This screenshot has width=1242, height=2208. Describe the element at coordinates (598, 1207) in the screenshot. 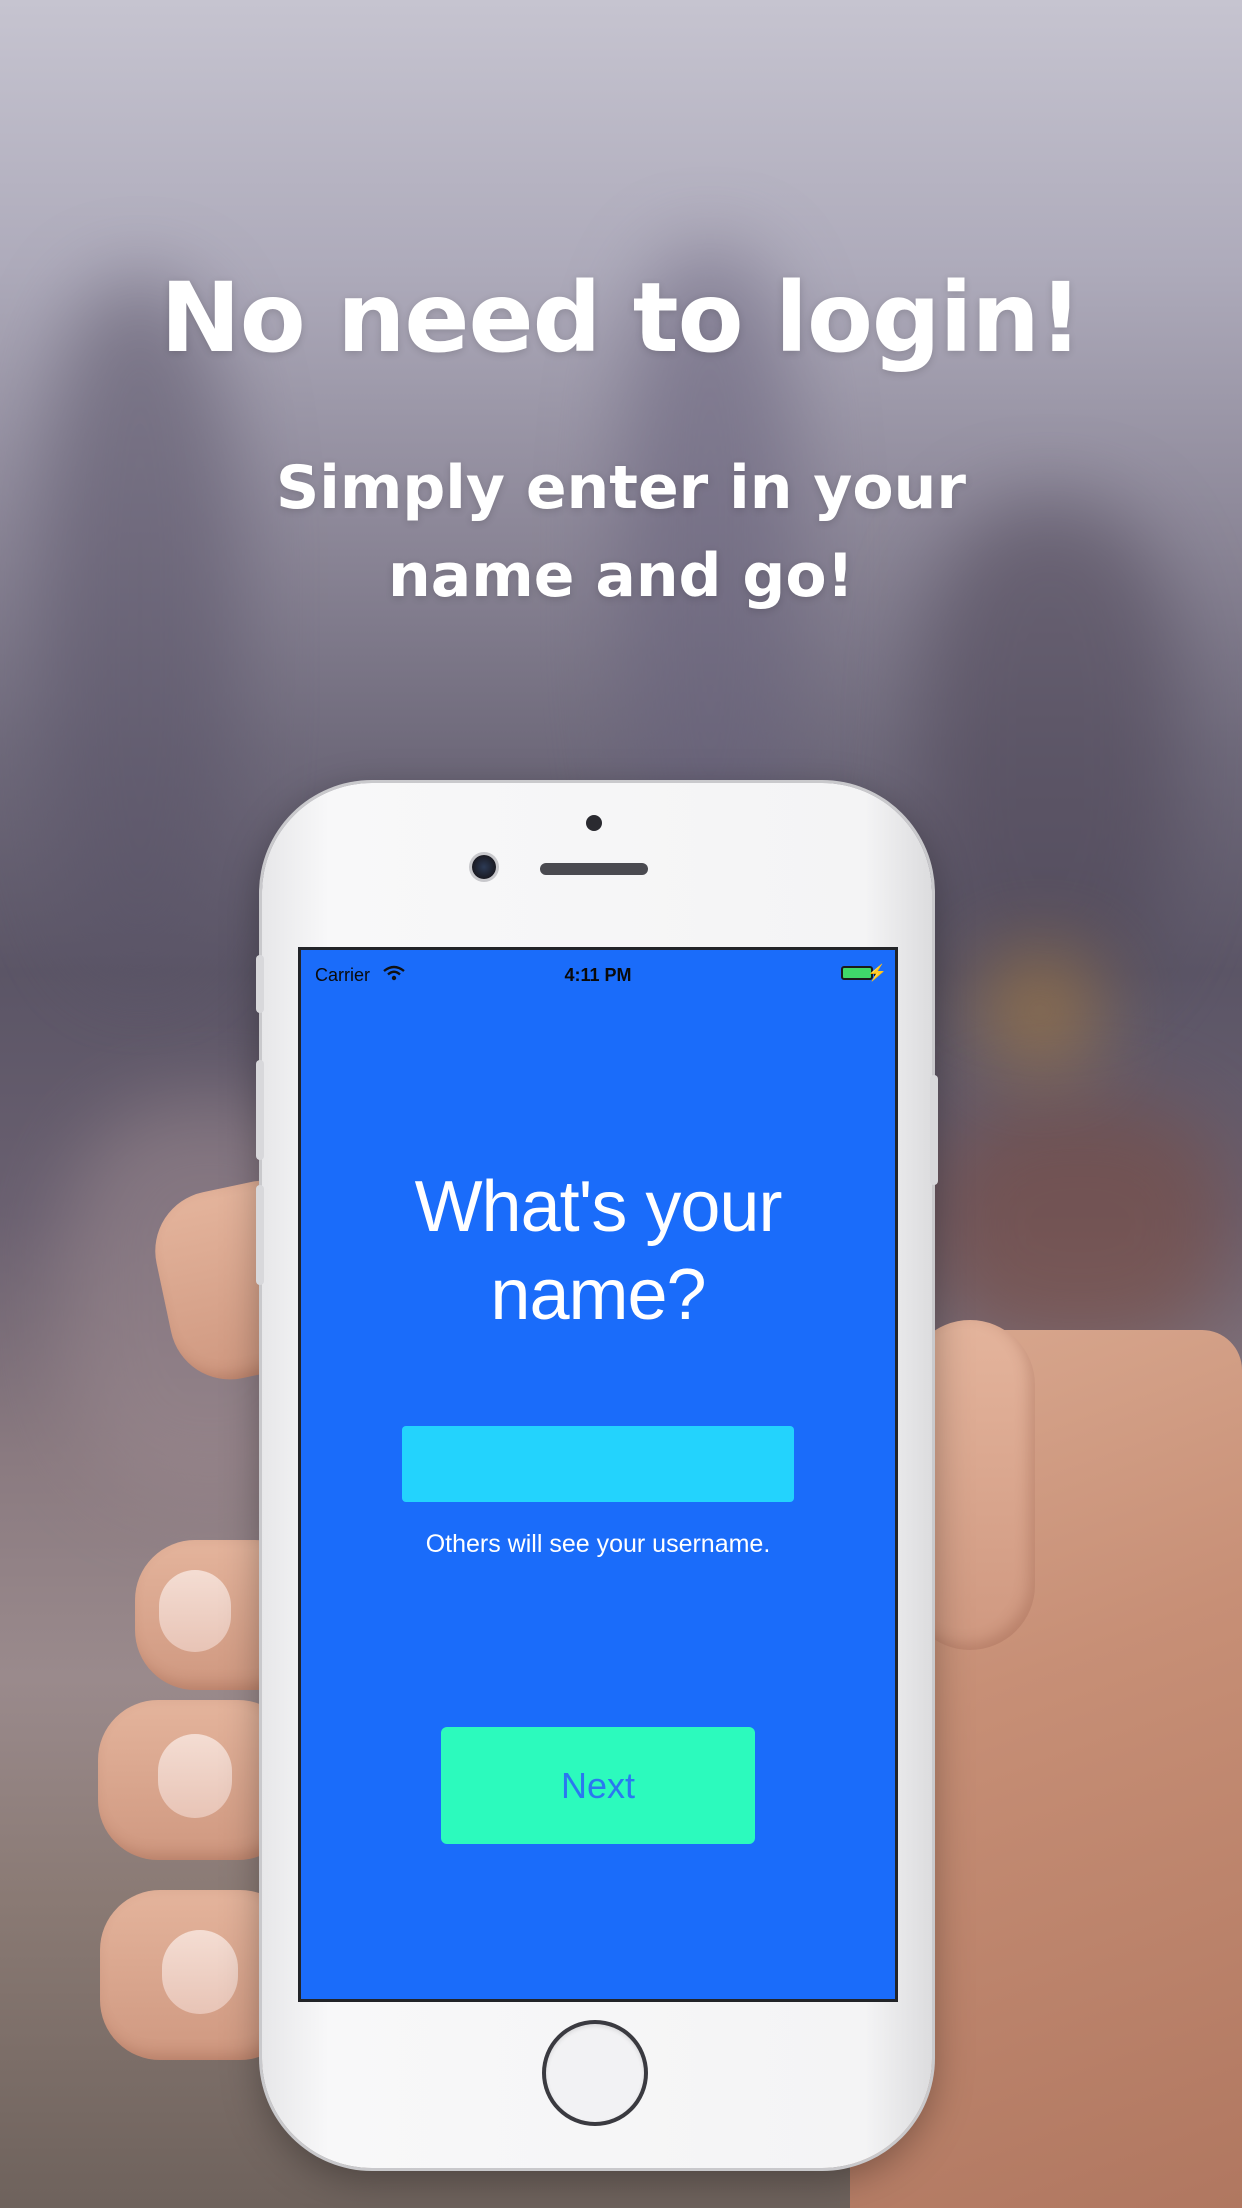

I see `question-line-1: What's your` at that location.